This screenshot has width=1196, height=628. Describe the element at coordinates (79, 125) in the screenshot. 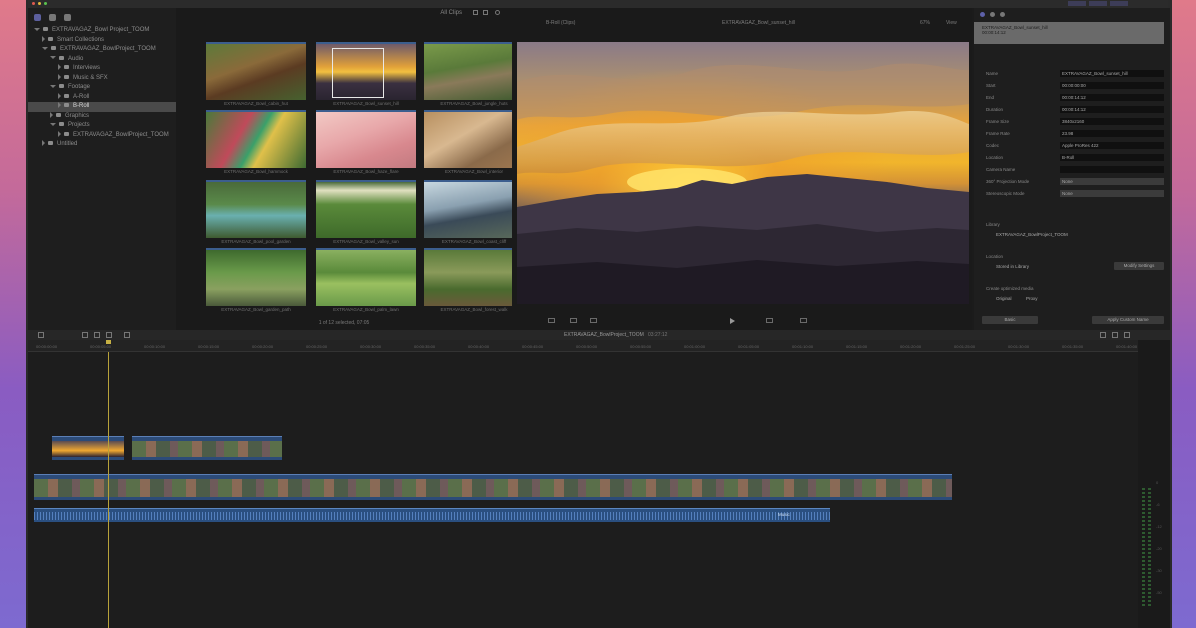

I see `library-item-label: Projects` at that location.